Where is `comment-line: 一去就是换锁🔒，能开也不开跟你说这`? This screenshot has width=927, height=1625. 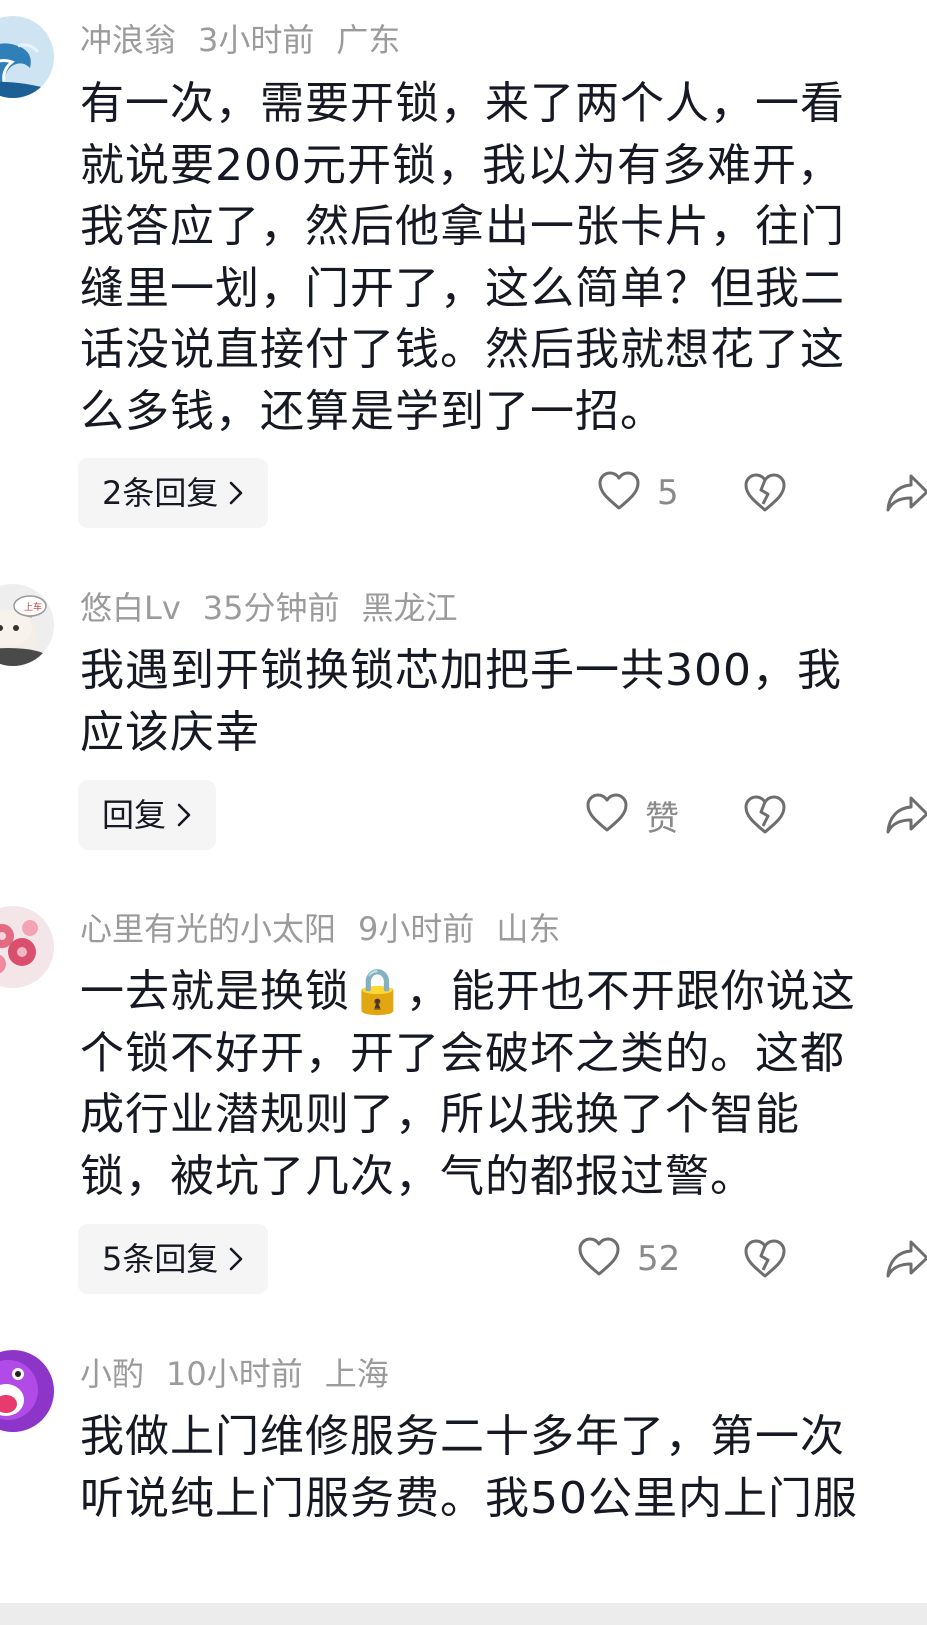
comment-line: 一去就是换锁🔒，能开也不开跟你说这 is located at coordinates (468, 991).